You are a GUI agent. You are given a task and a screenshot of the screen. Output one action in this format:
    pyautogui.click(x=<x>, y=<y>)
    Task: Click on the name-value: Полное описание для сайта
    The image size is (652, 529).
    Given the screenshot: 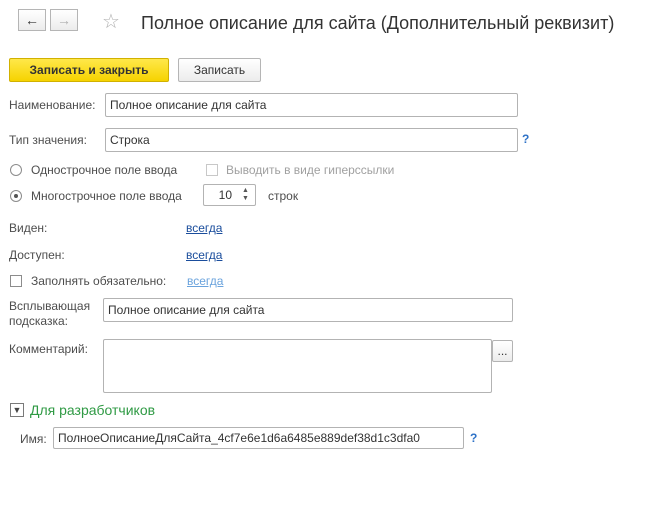 What is the action you would take?
    pyautogui.click(x=188, y=105)
    